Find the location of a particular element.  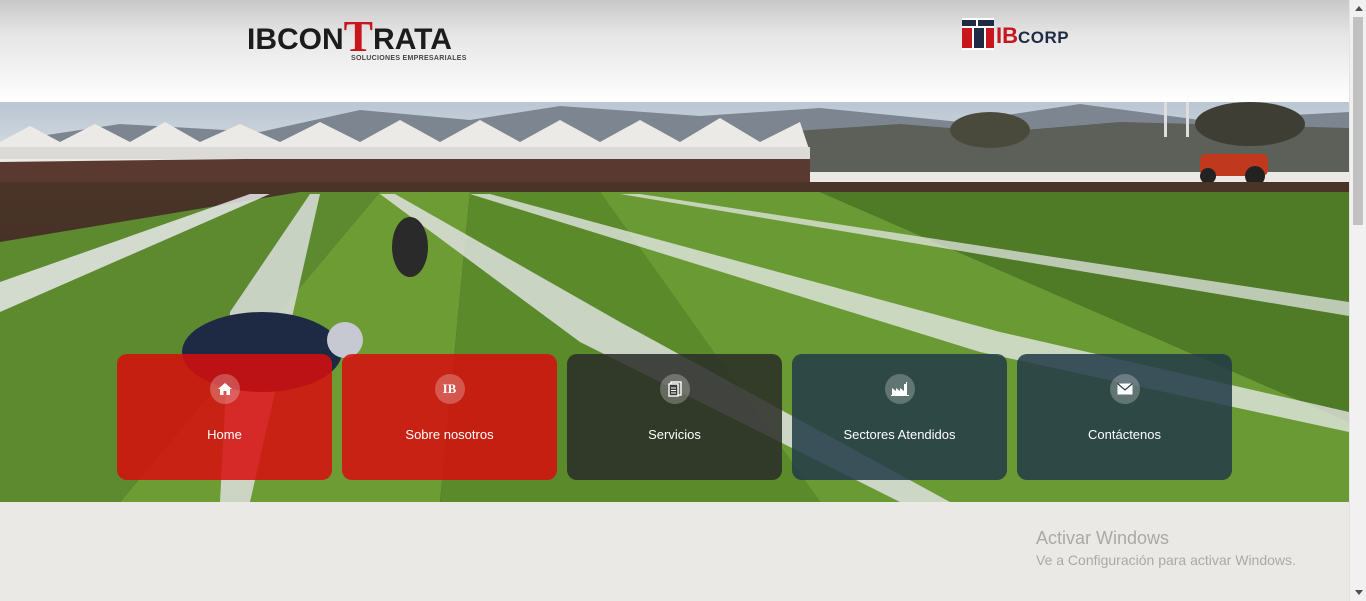

brand-tagline: SOLUCIONES EMPRESARIALES is located at coordinates (409, 58).